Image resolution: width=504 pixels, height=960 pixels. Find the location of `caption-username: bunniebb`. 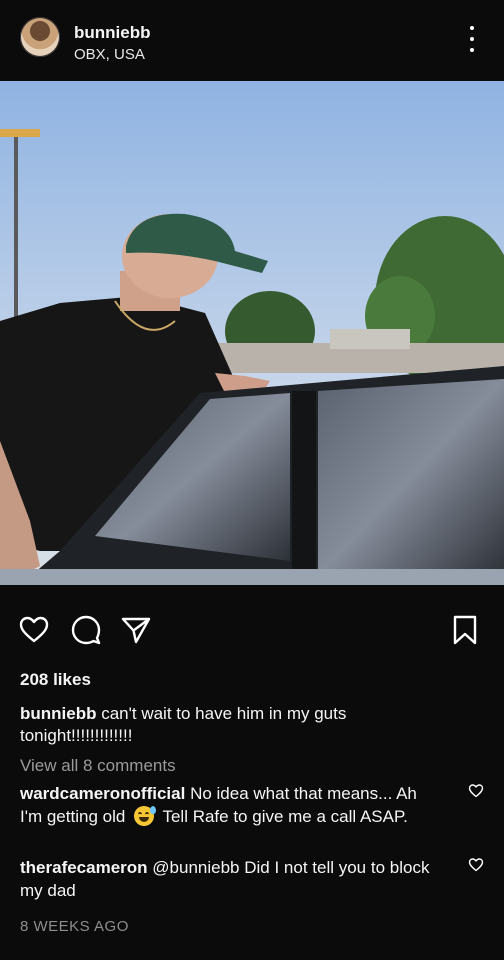

caption-username: bunniebb is located at coordinates (58, 713).